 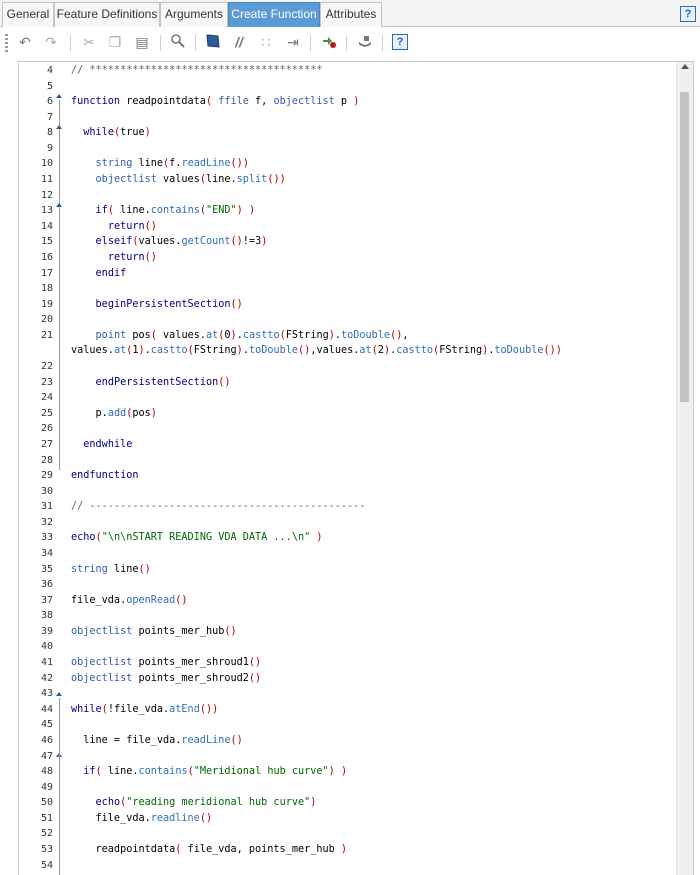 I want to click on line-number: 38, so click(x=46, y=616).